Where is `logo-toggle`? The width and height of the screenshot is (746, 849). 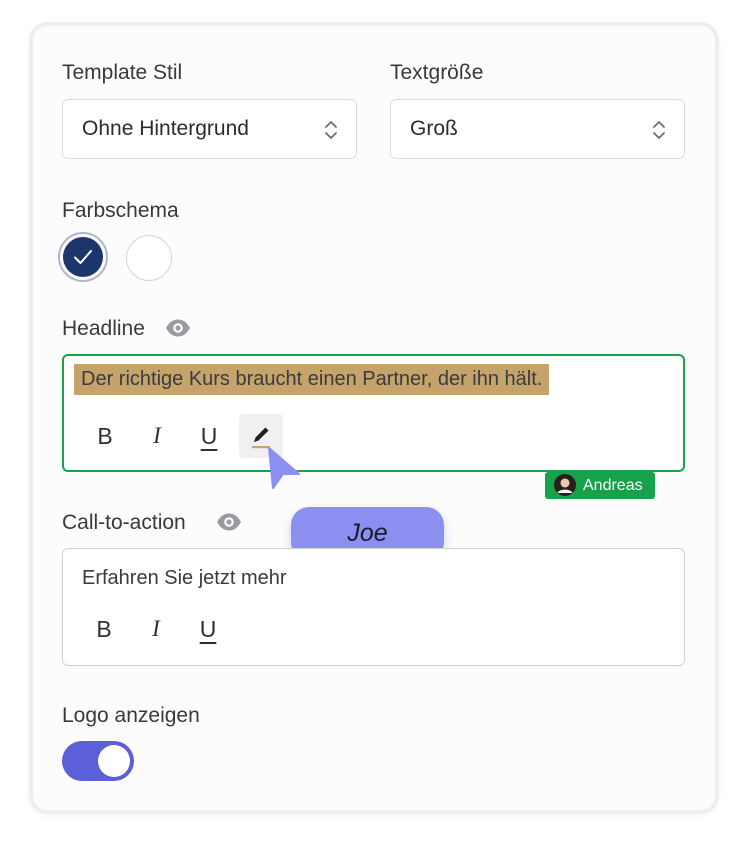
logo-toggle is located at coordinates (98, 761).